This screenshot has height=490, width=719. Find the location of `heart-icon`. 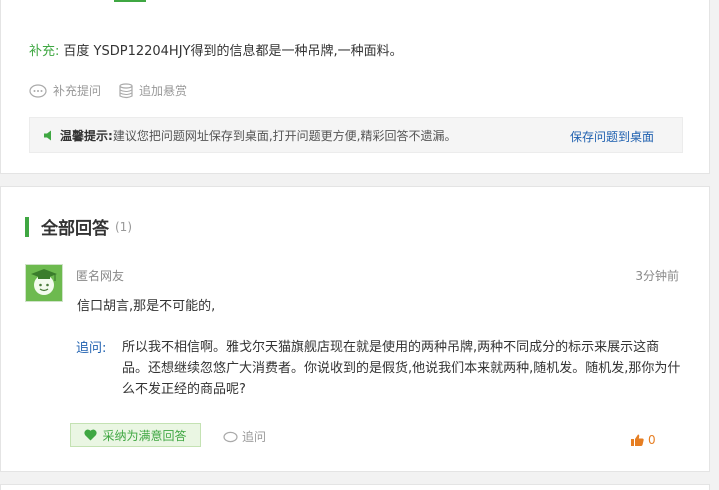

heart-icon is located at coordinates (91, 435).